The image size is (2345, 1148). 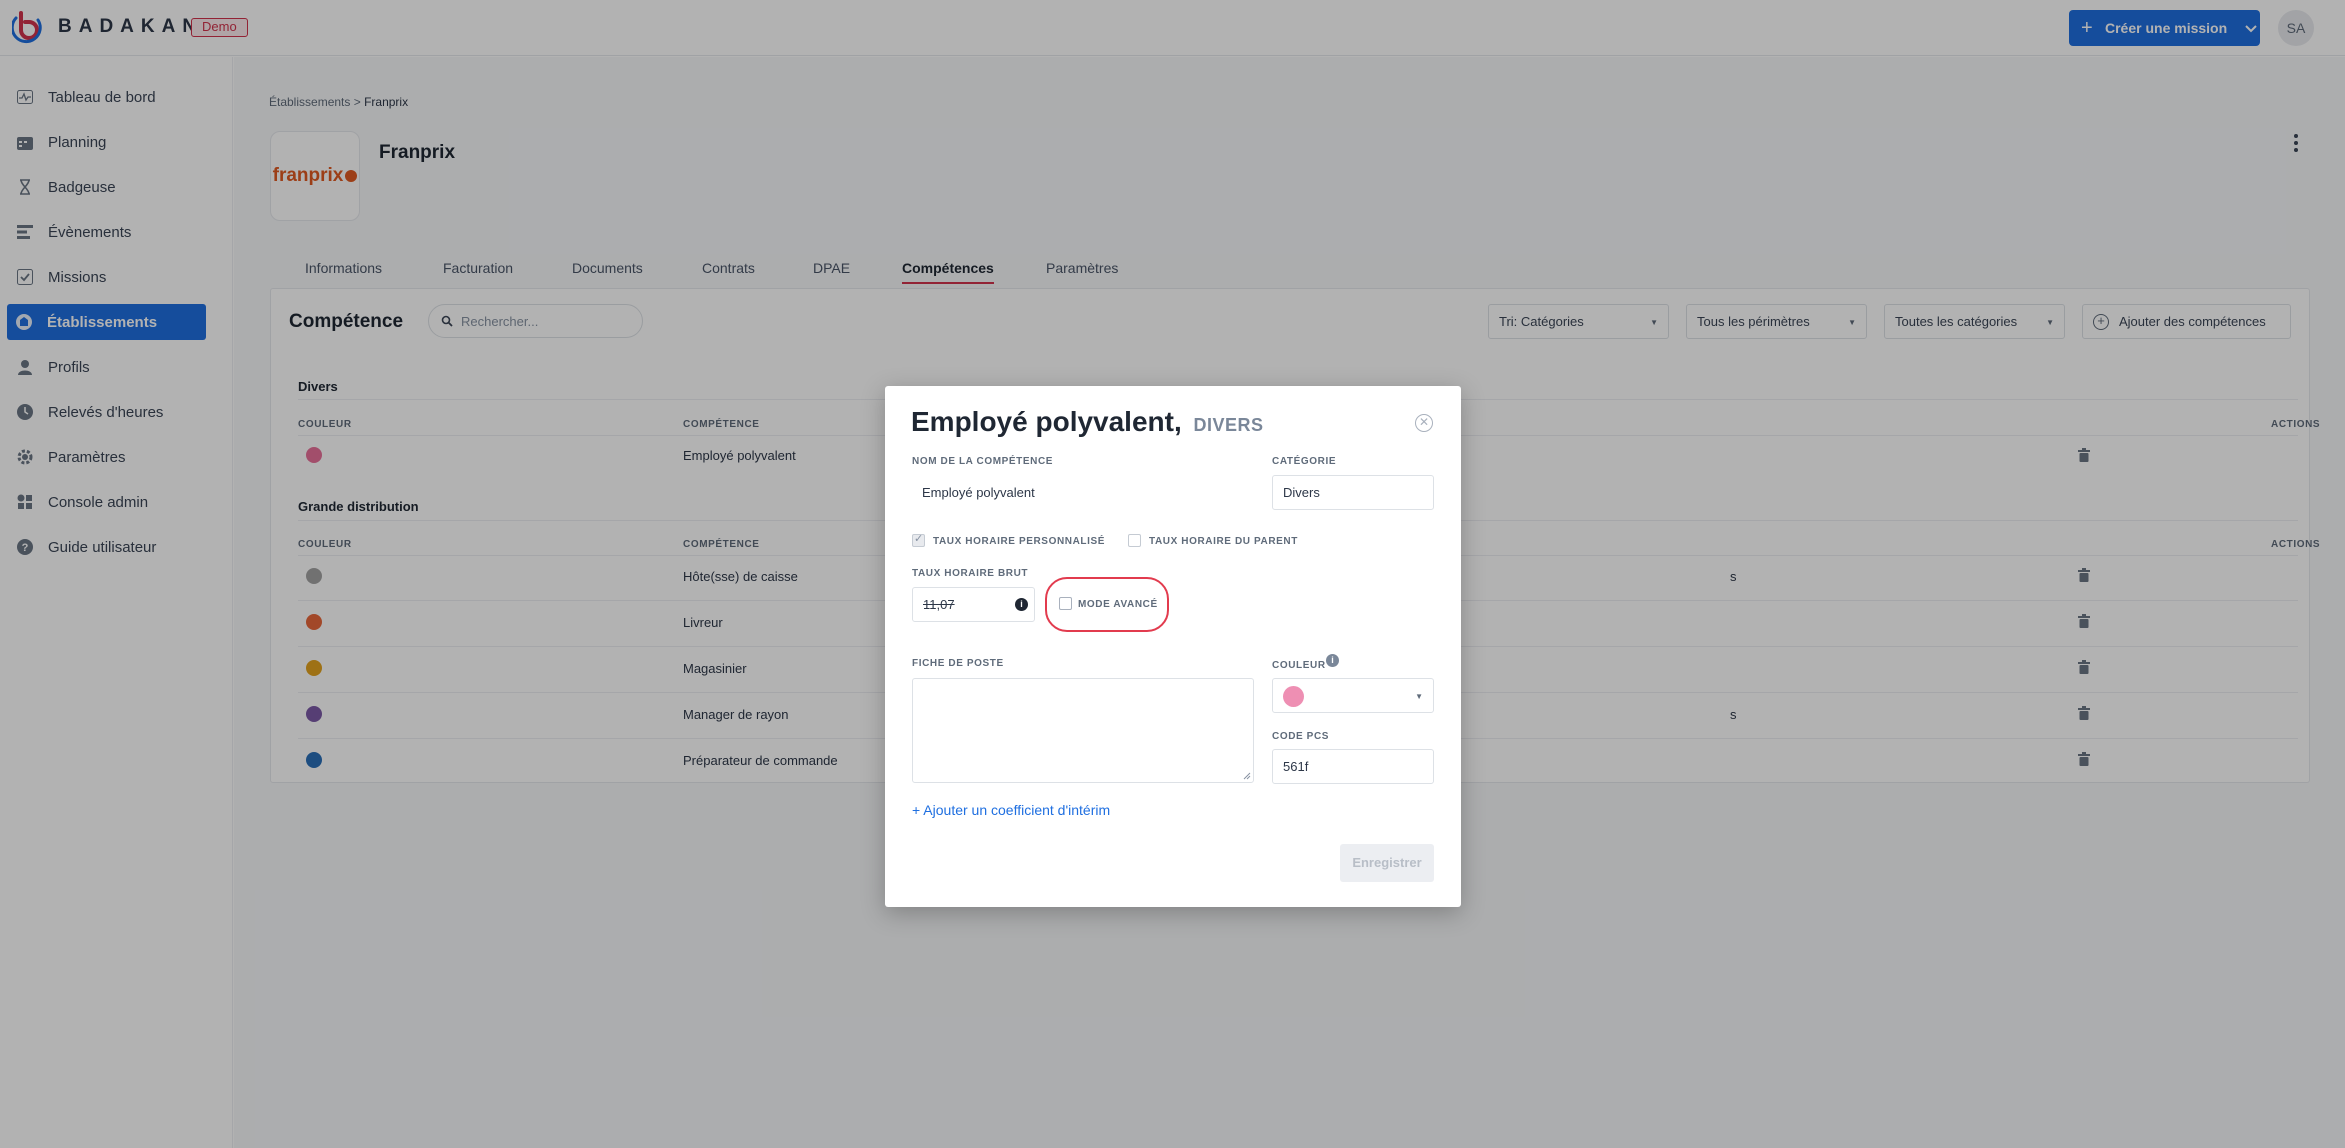 What do you see at coordinates (1134, 540) in the screenshot?
I see `parent-rate-checkbox` at bounding box center [1134, 540].